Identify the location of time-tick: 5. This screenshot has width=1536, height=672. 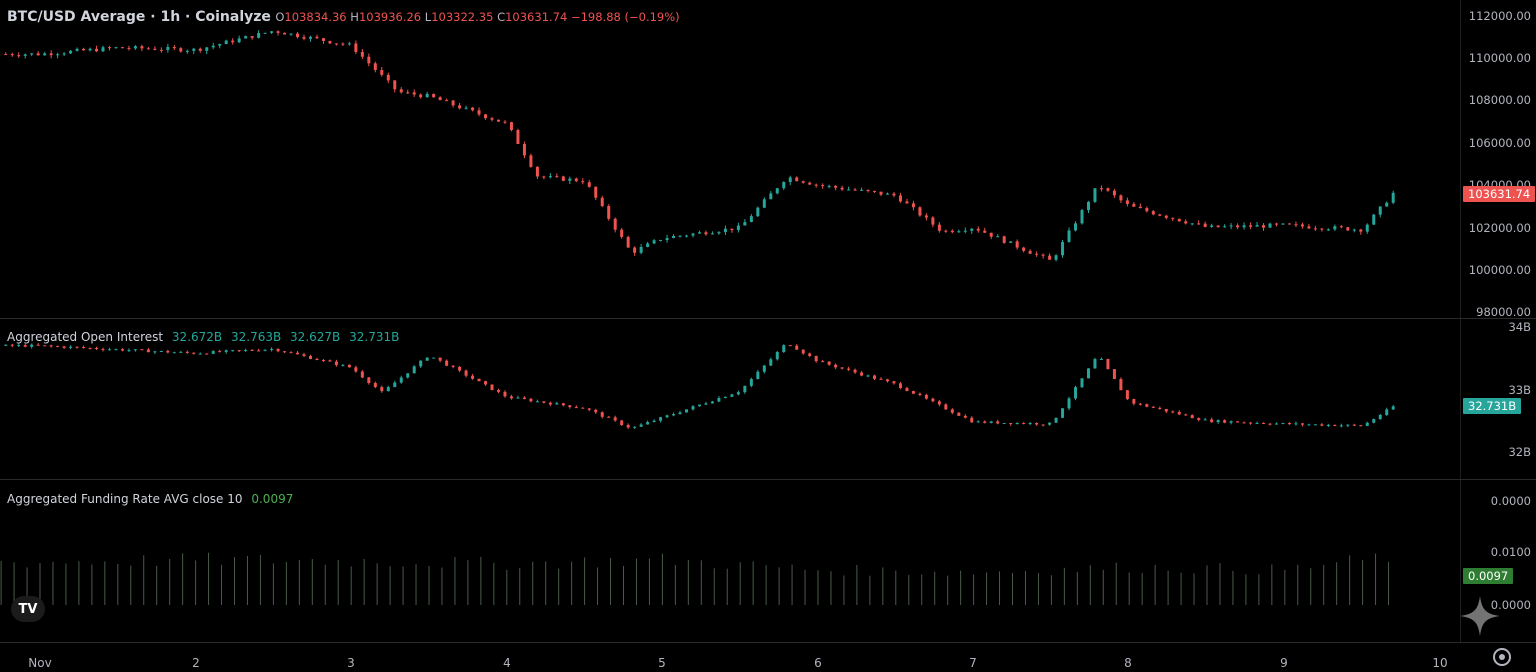
(662, 663).